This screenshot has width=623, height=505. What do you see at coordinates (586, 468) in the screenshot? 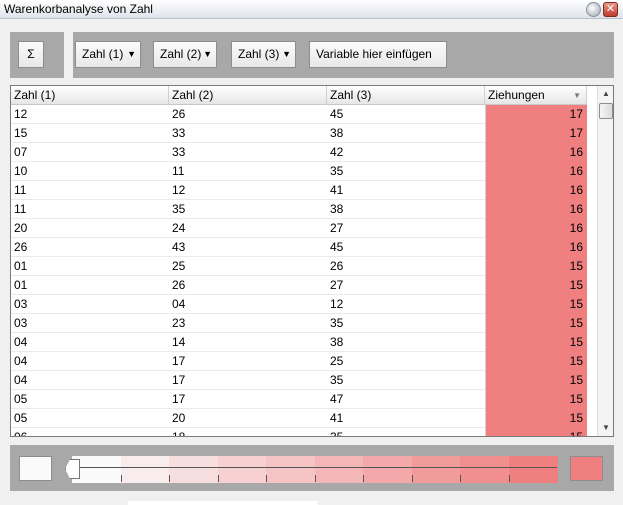
I see `high-color-swatch` at bounding box center [586, 468].